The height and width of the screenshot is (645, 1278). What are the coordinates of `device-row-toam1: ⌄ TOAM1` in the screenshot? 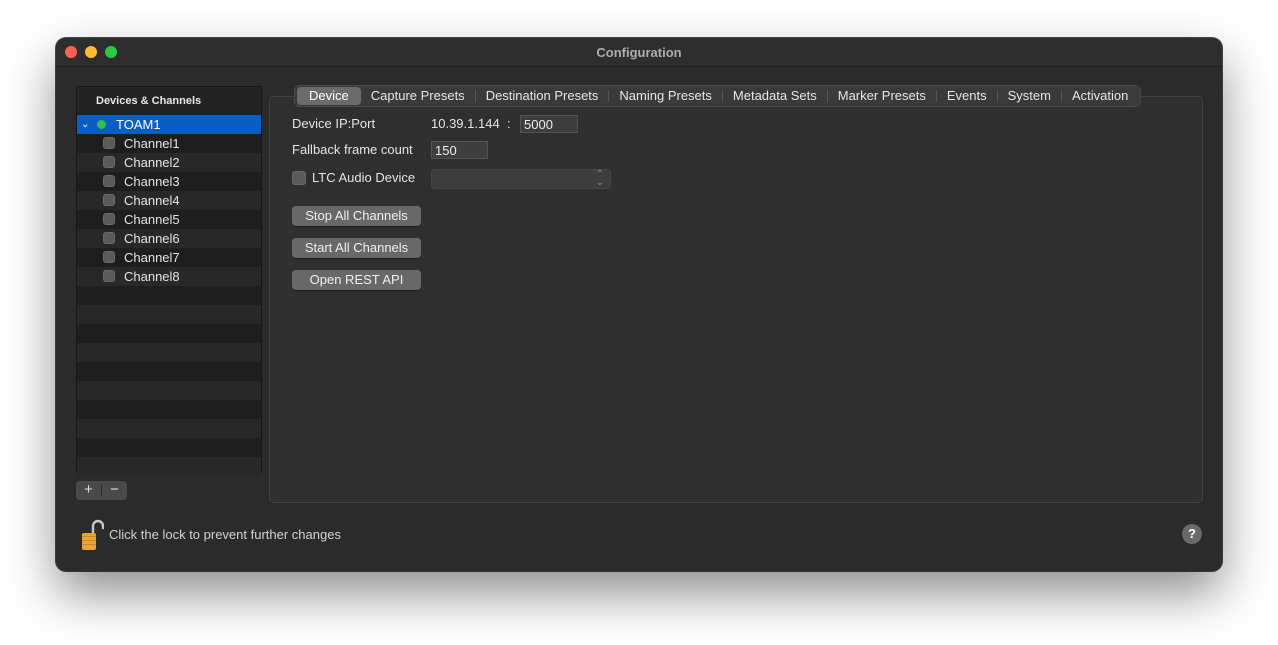 It's located at (169, 124).